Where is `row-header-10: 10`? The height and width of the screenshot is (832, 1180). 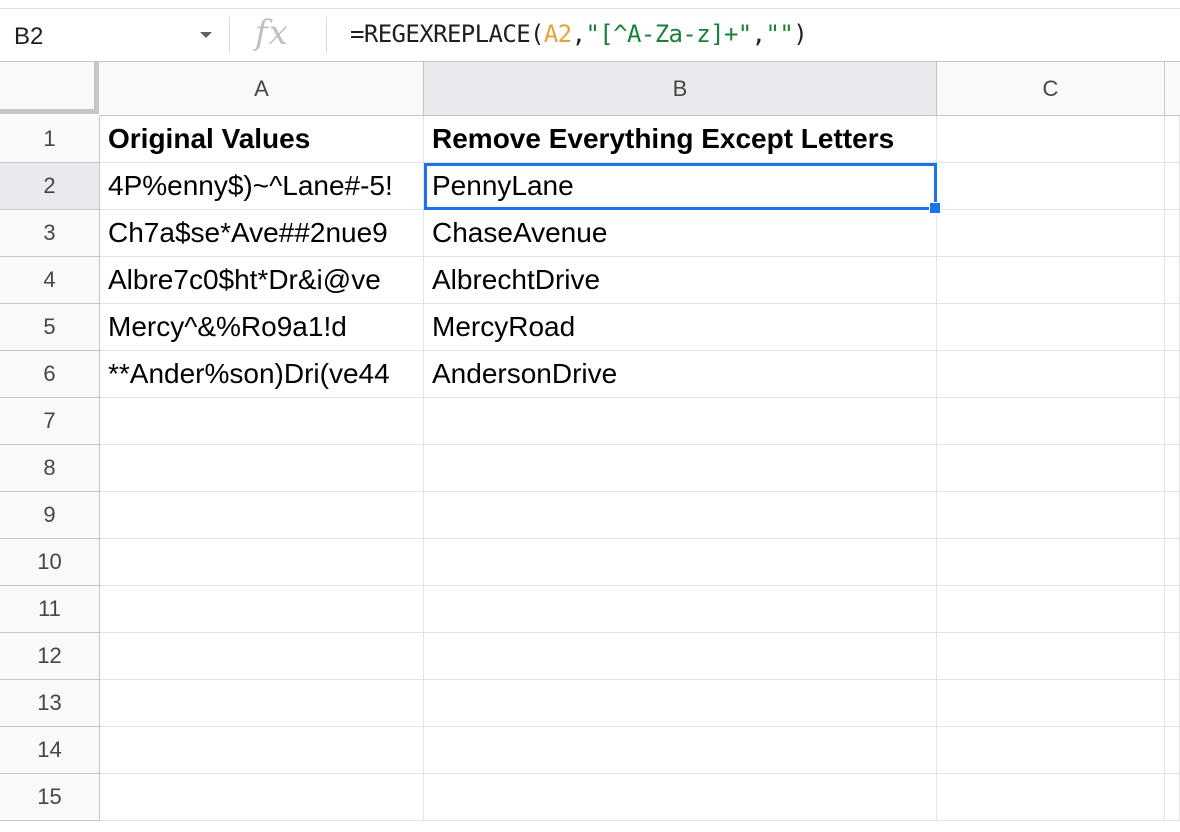 row-header-10: 10 is located at coordinates (50, 562).